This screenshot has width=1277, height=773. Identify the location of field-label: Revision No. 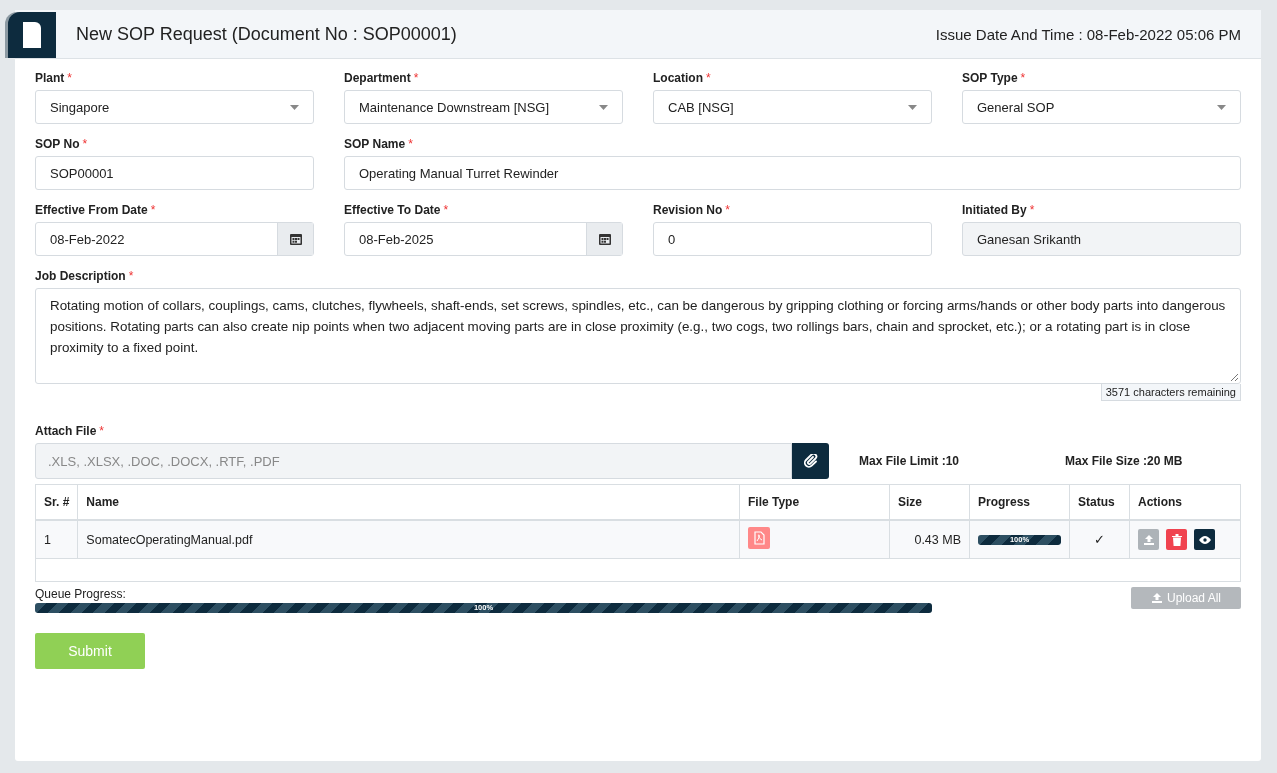
(688, 210).